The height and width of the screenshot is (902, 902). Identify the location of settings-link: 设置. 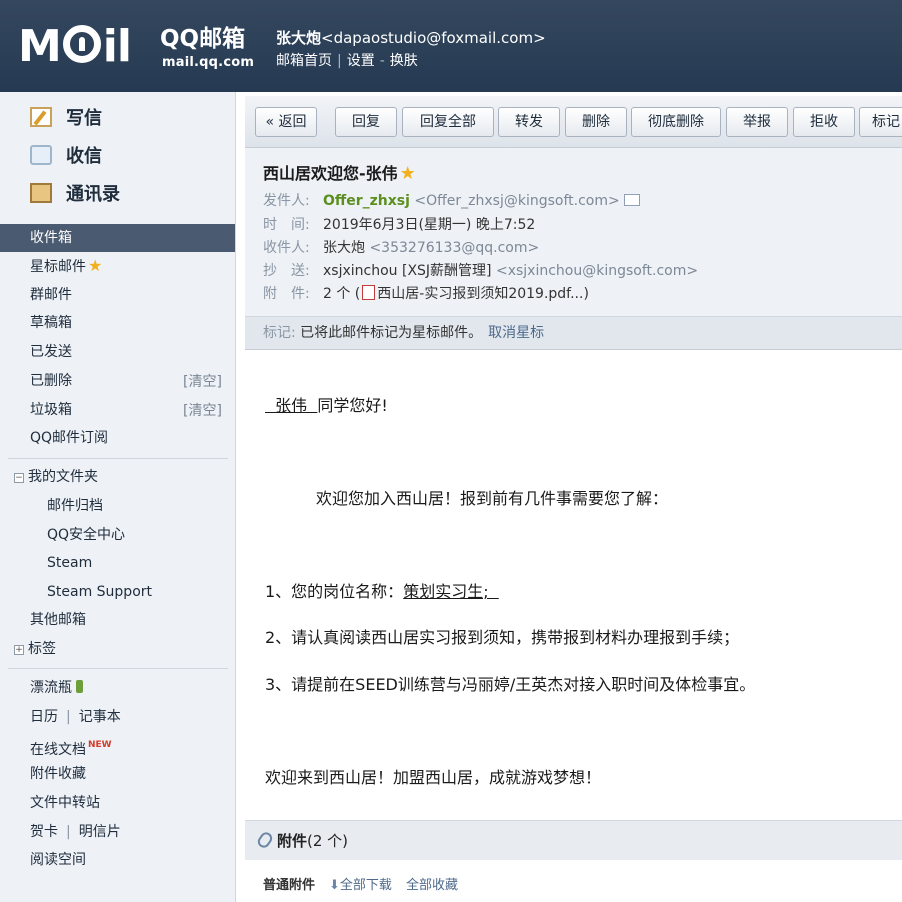
(361, 61).